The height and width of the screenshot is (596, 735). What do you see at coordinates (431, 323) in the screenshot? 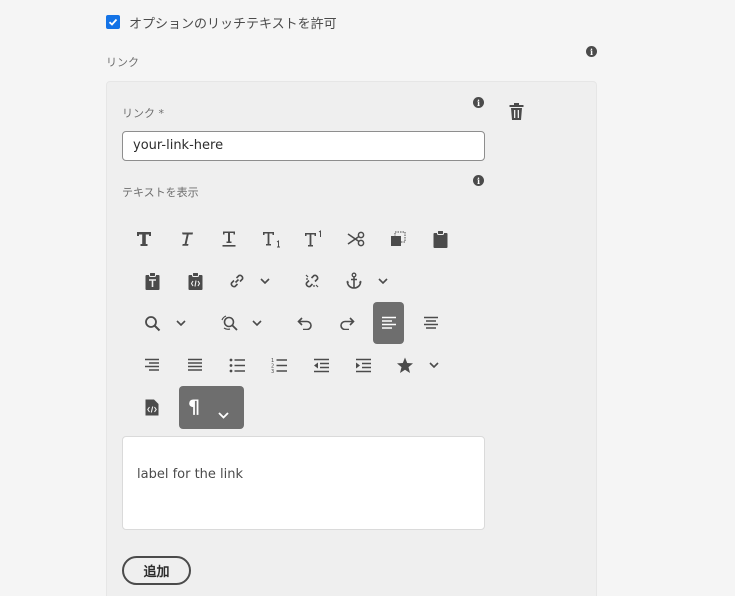
I see `align-center-icon` at bounding box center [431, 323].